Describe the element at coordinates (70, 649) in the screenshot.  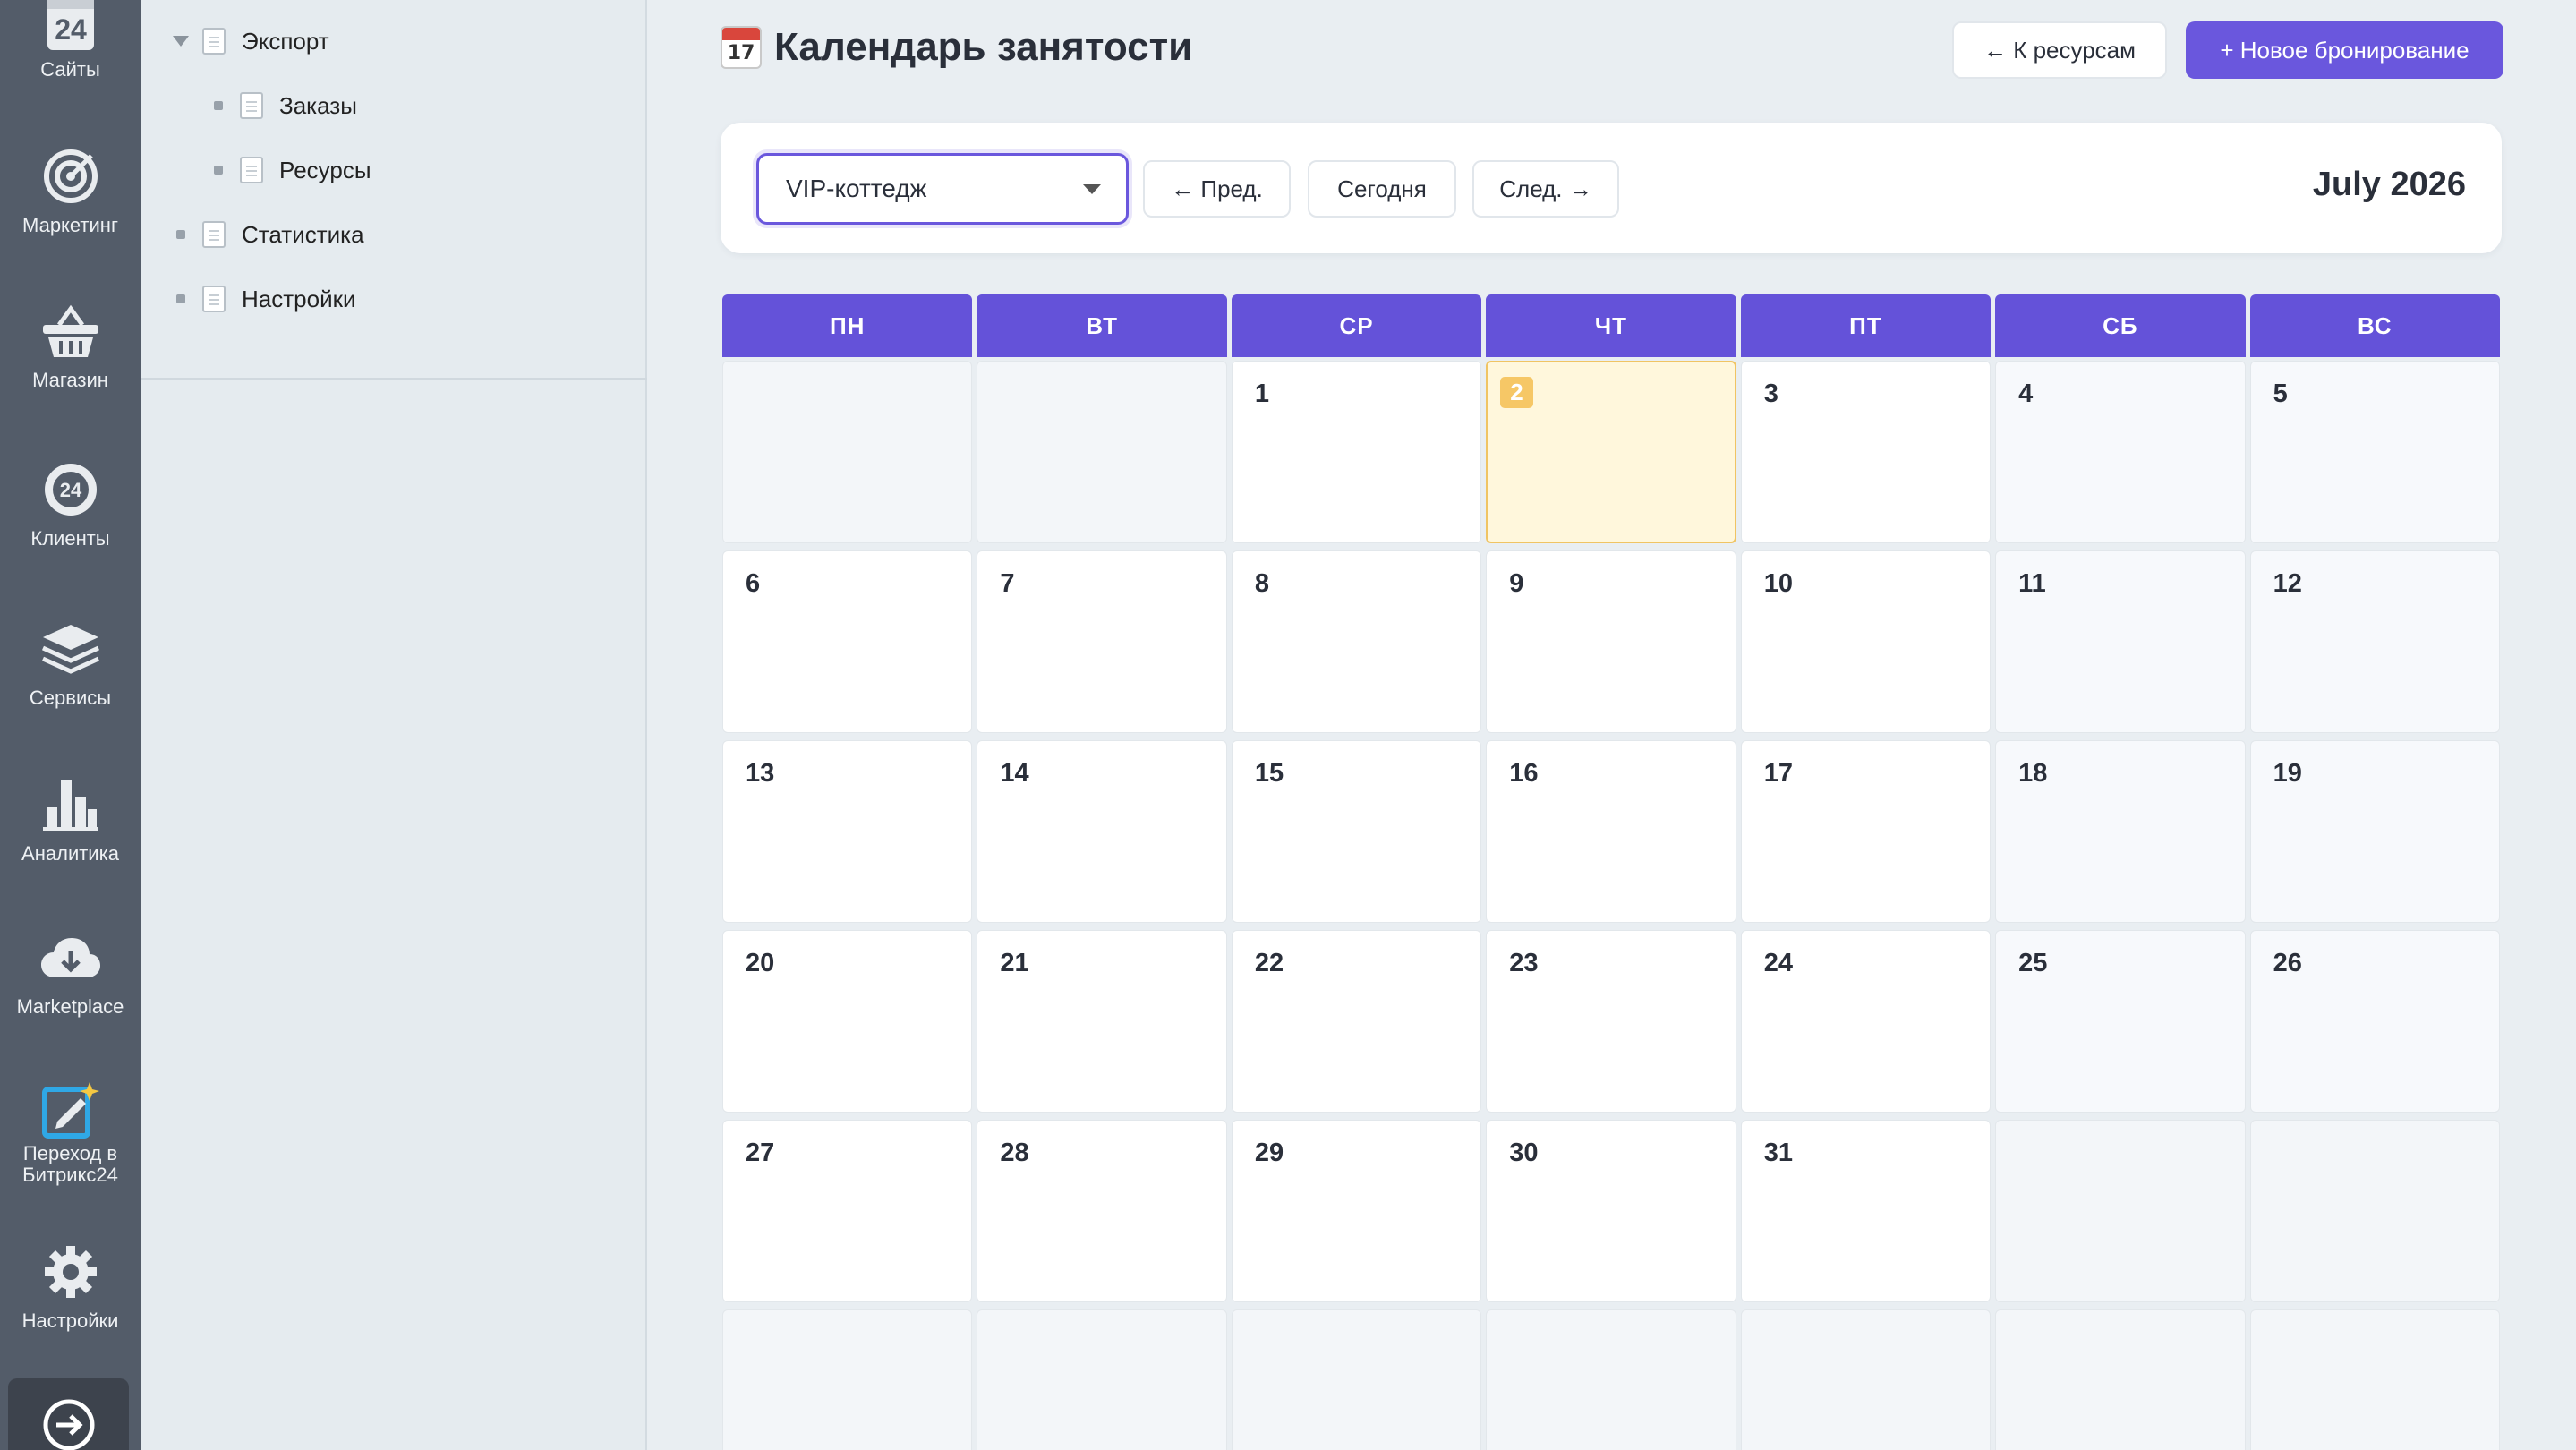
I see `layers-icon` at that location.